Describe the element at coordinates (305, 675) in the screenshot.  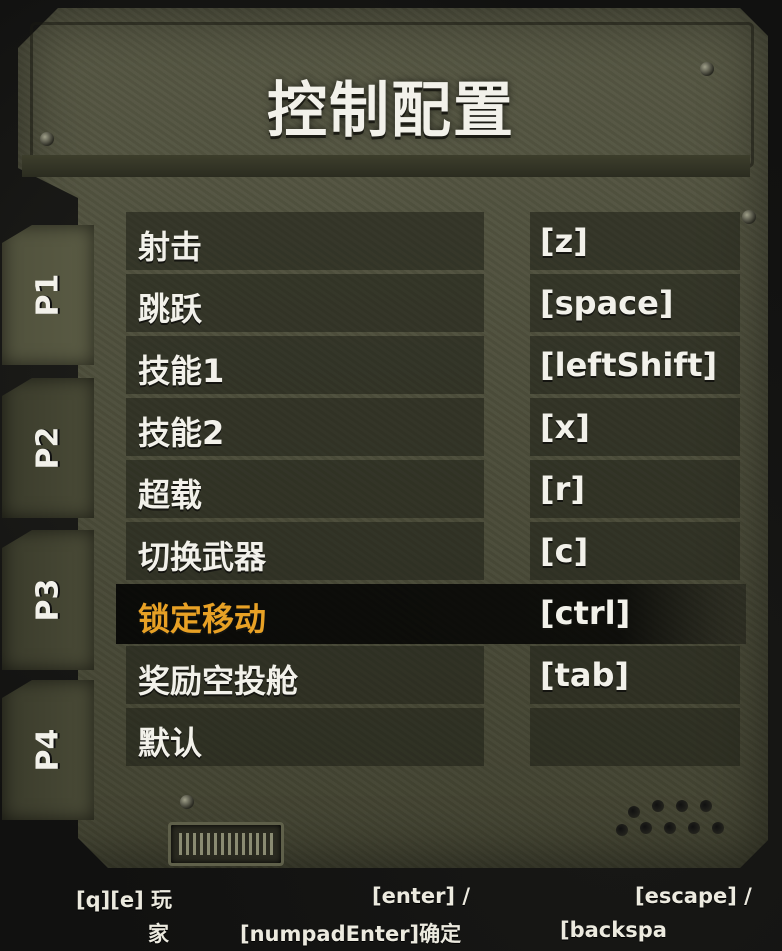
I see `action-cell: 奖励空投舱` at that location.